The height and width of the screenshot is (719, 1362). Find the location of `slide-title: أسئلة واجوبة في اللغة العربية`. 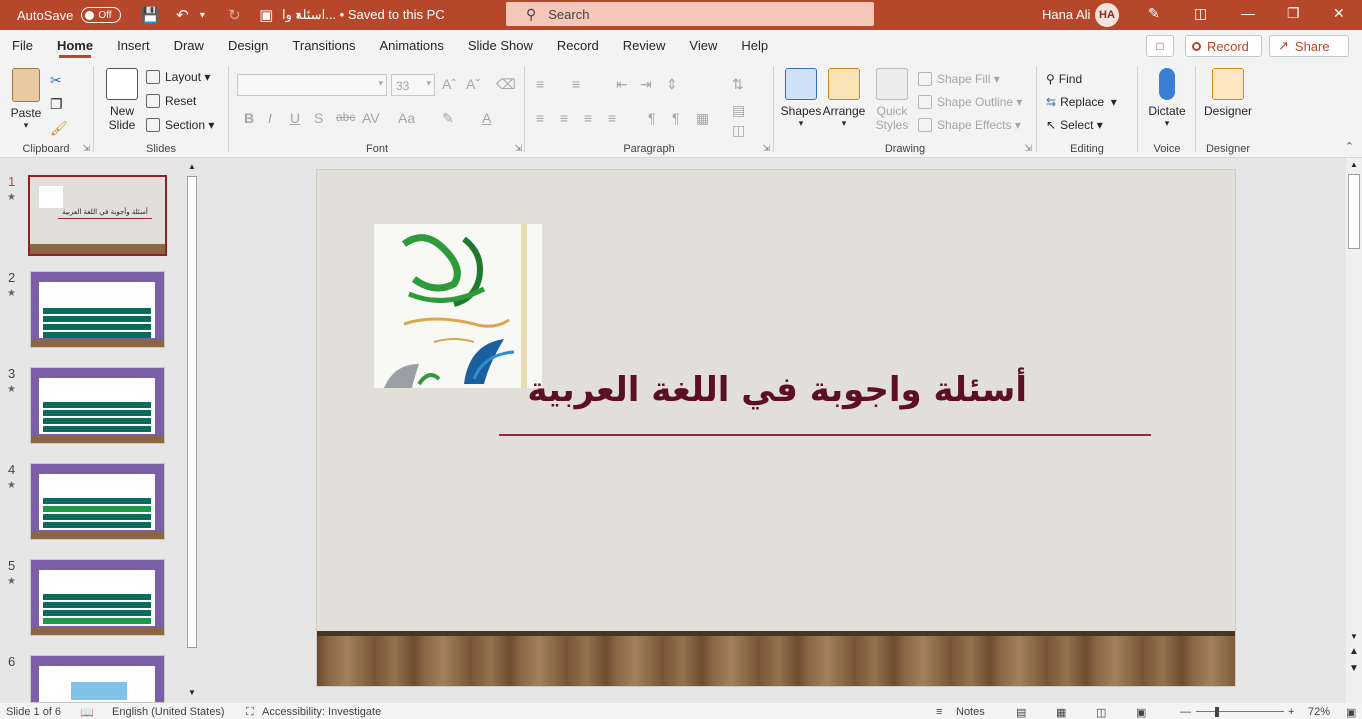

slide-title: أسئلة واجوبة في اللغة العربية is located at coordinates (762, 390).